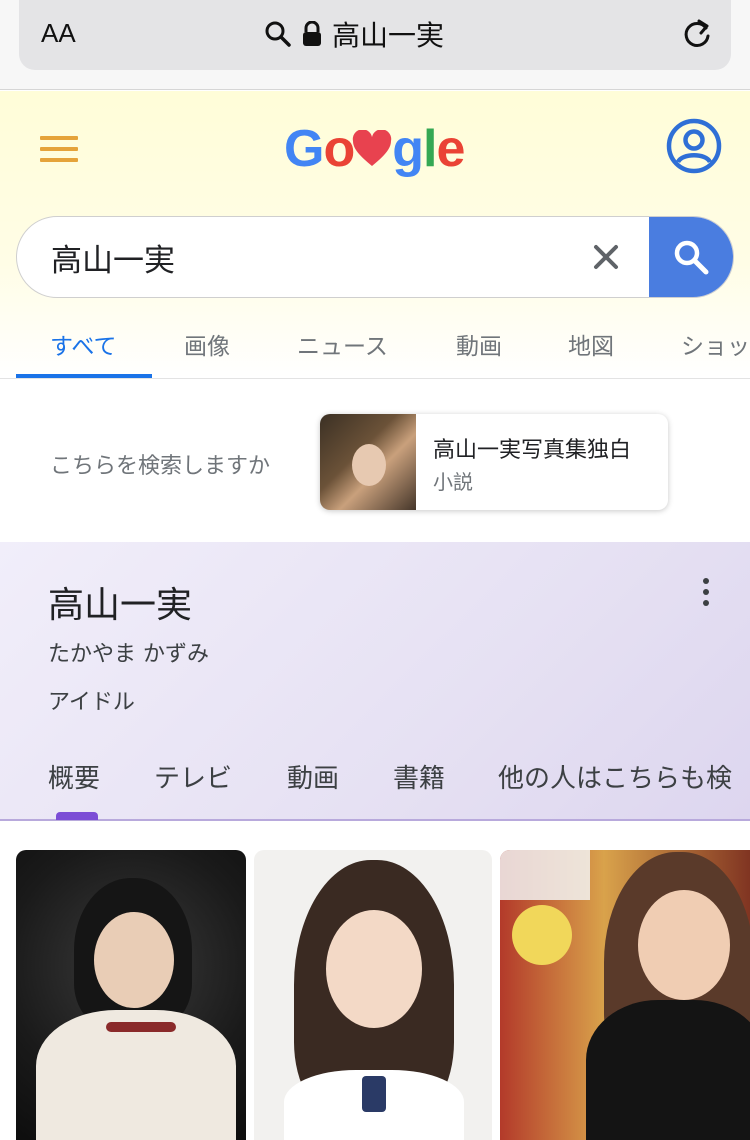 The width and height of the screenshot is (750, 1140). I want to click on lock-icon, so click(312, 33).